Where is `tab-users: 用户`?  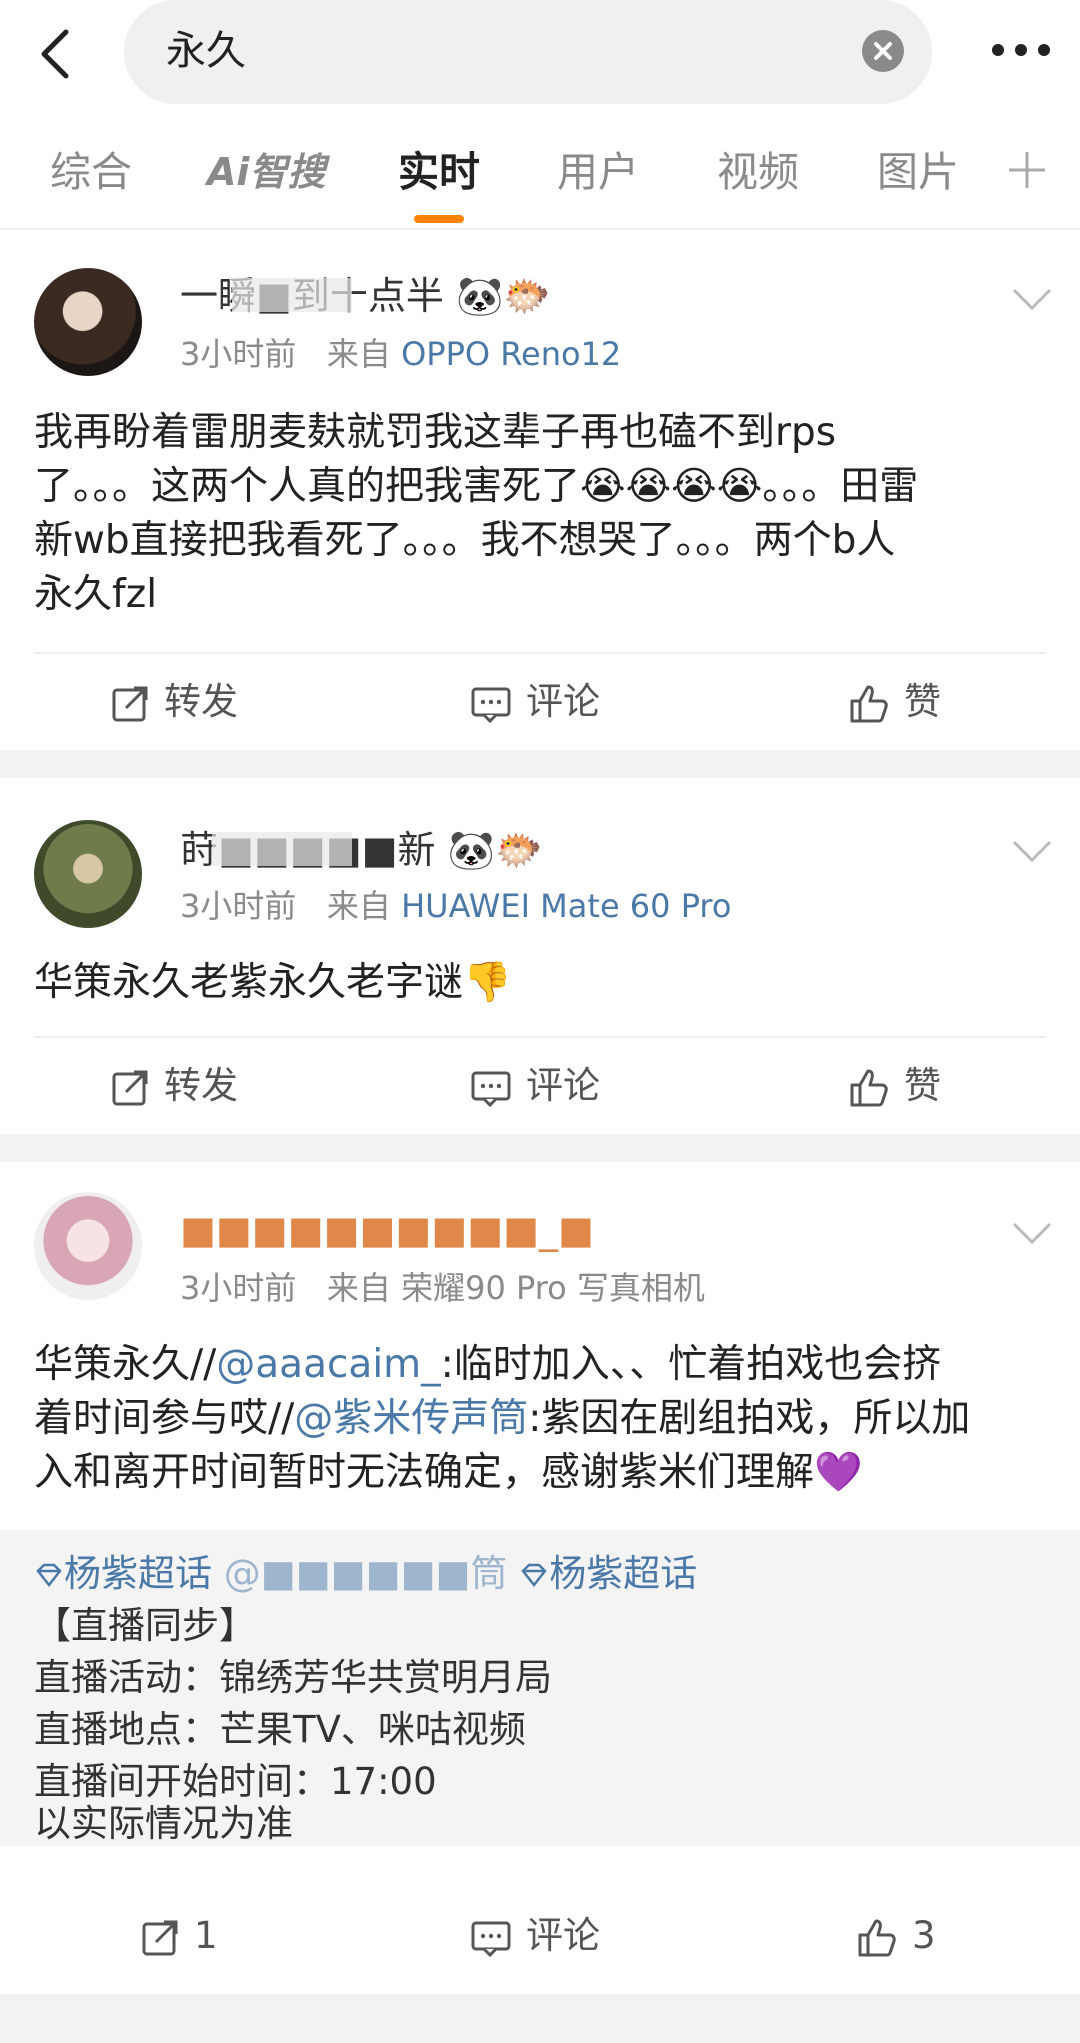 tab-users: 用户 is located at coordinates (598, 172).